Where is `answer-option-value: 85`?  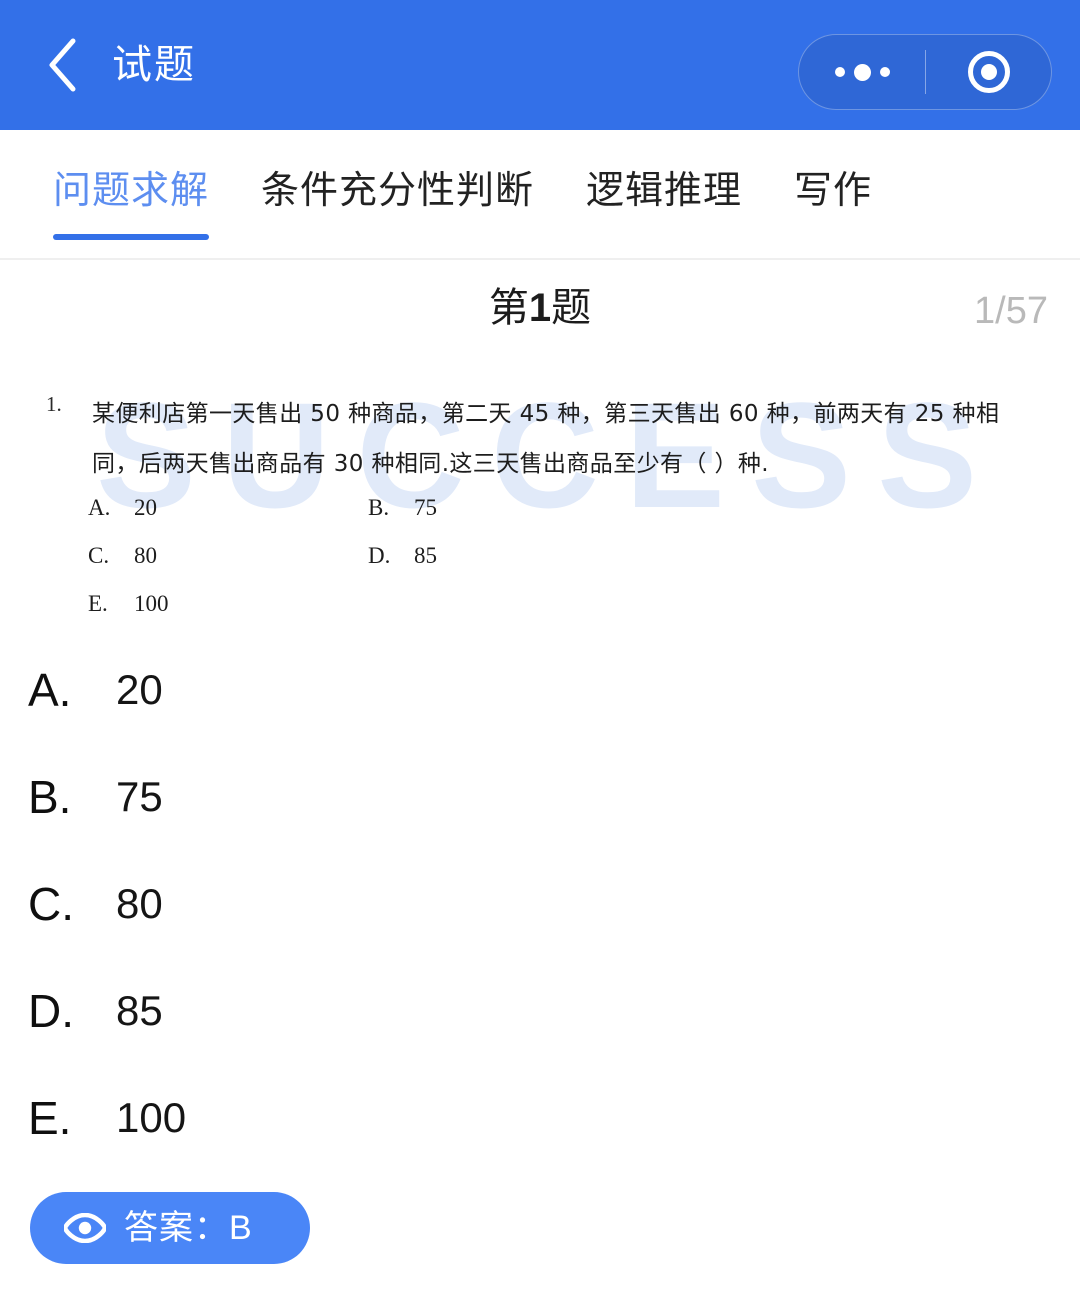
answer-option-value: 85 is located at coordinates (139, 1010).